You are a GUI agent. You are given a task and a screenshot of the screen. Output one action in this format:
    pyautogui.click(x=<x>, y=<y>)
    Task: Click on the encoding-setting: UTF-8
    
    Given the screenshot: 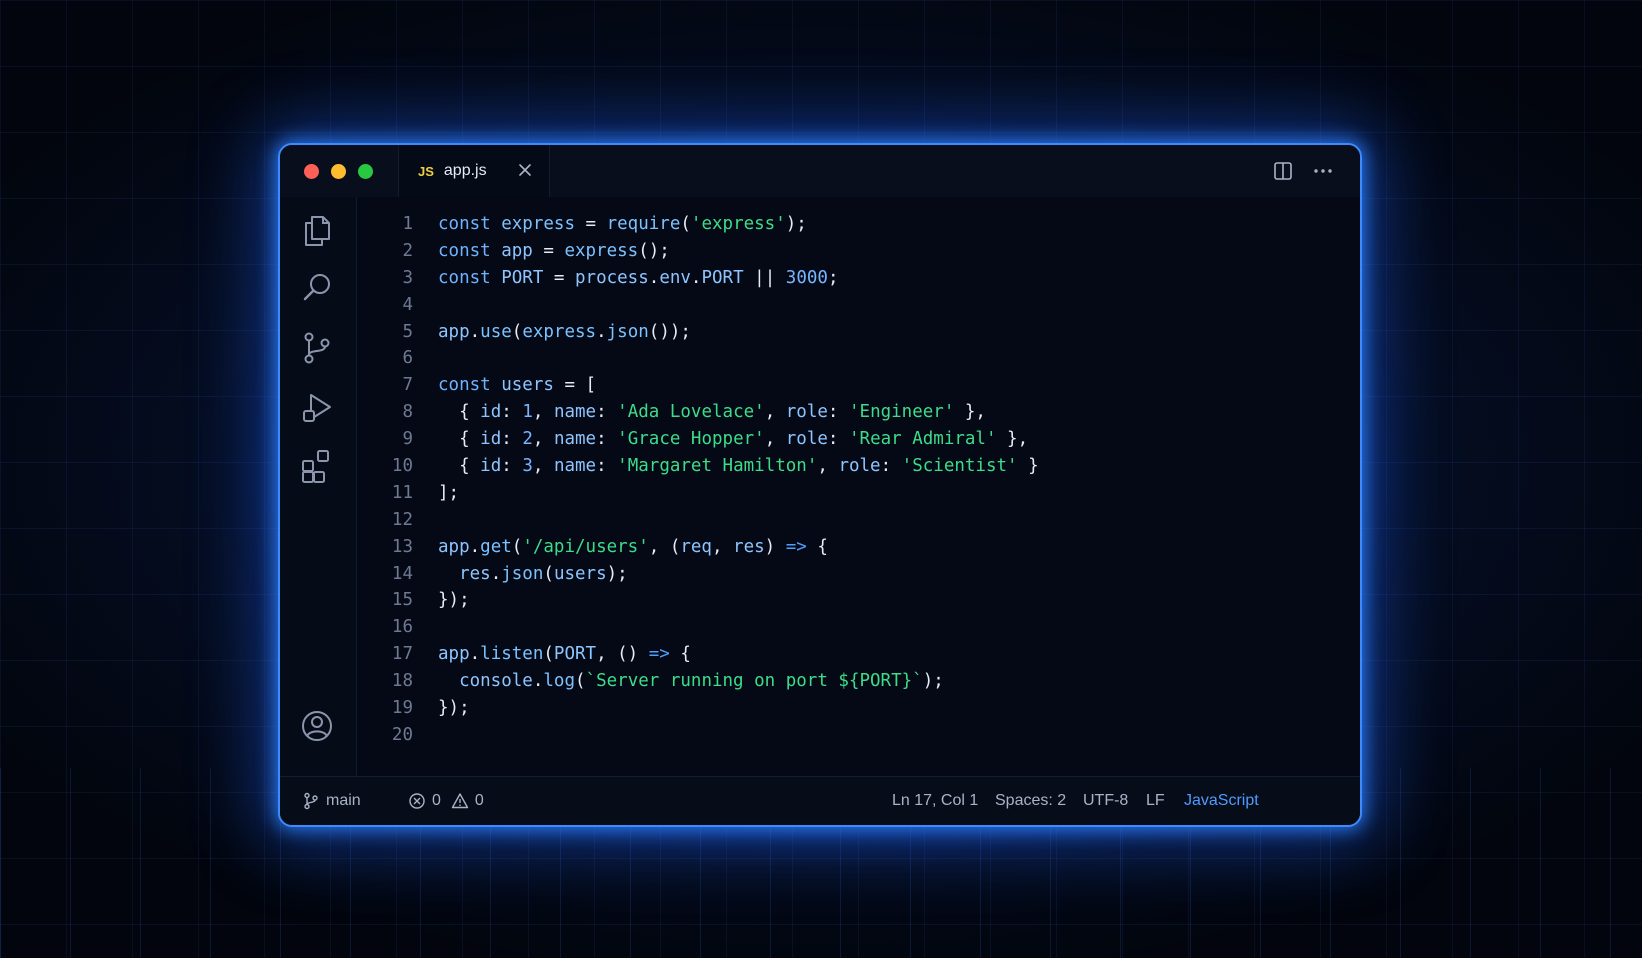 What is the action you would take?
    pyautogui.click(x=1105, y=801)
    